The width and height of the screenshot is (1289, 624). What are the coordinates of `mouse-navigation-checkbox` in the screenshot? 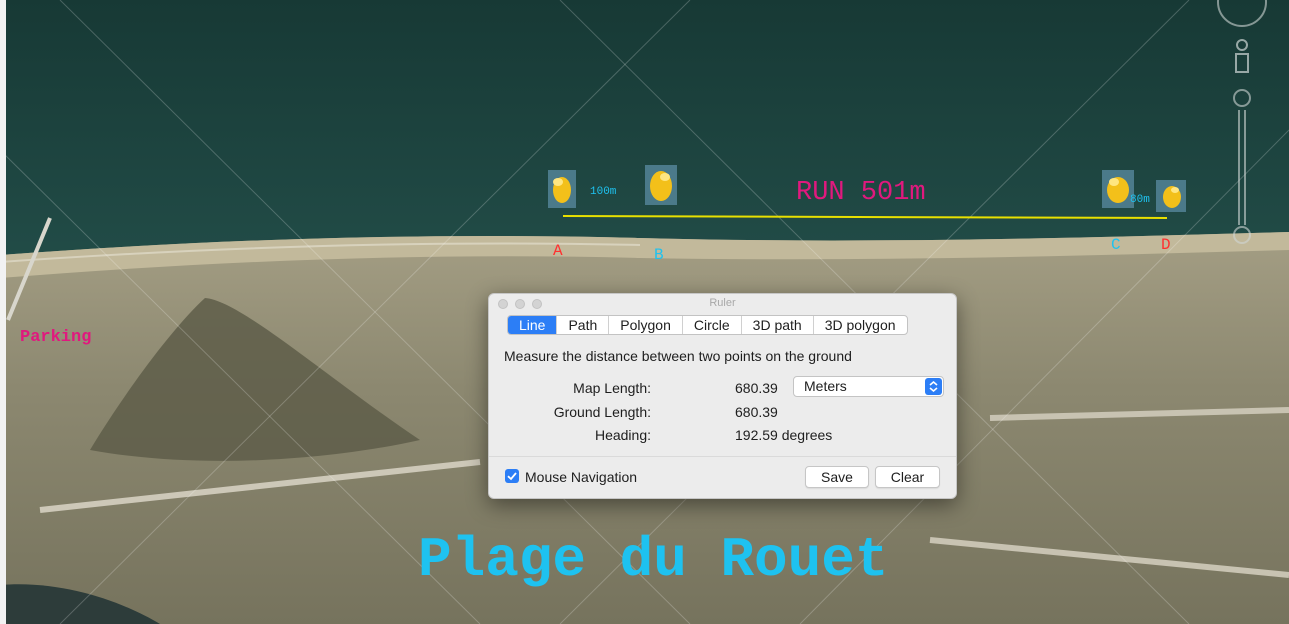 It's located at (512, 476).